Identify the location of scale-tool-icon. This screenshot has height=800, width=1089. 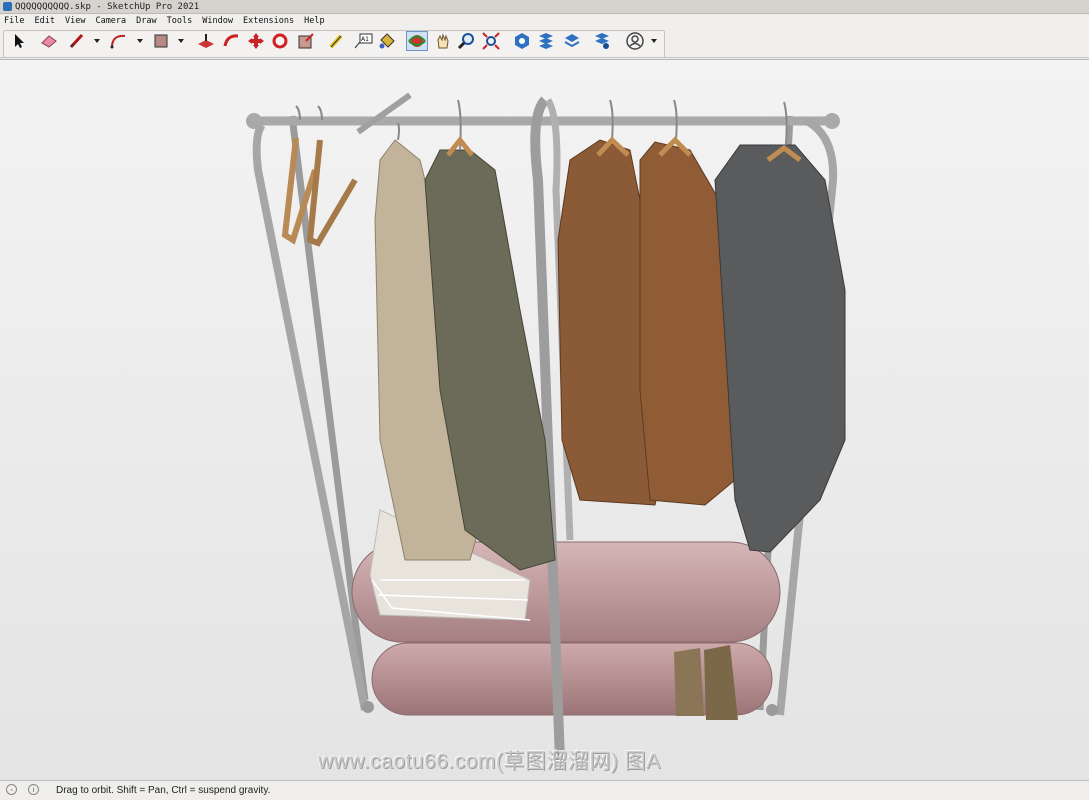
(306, 41).